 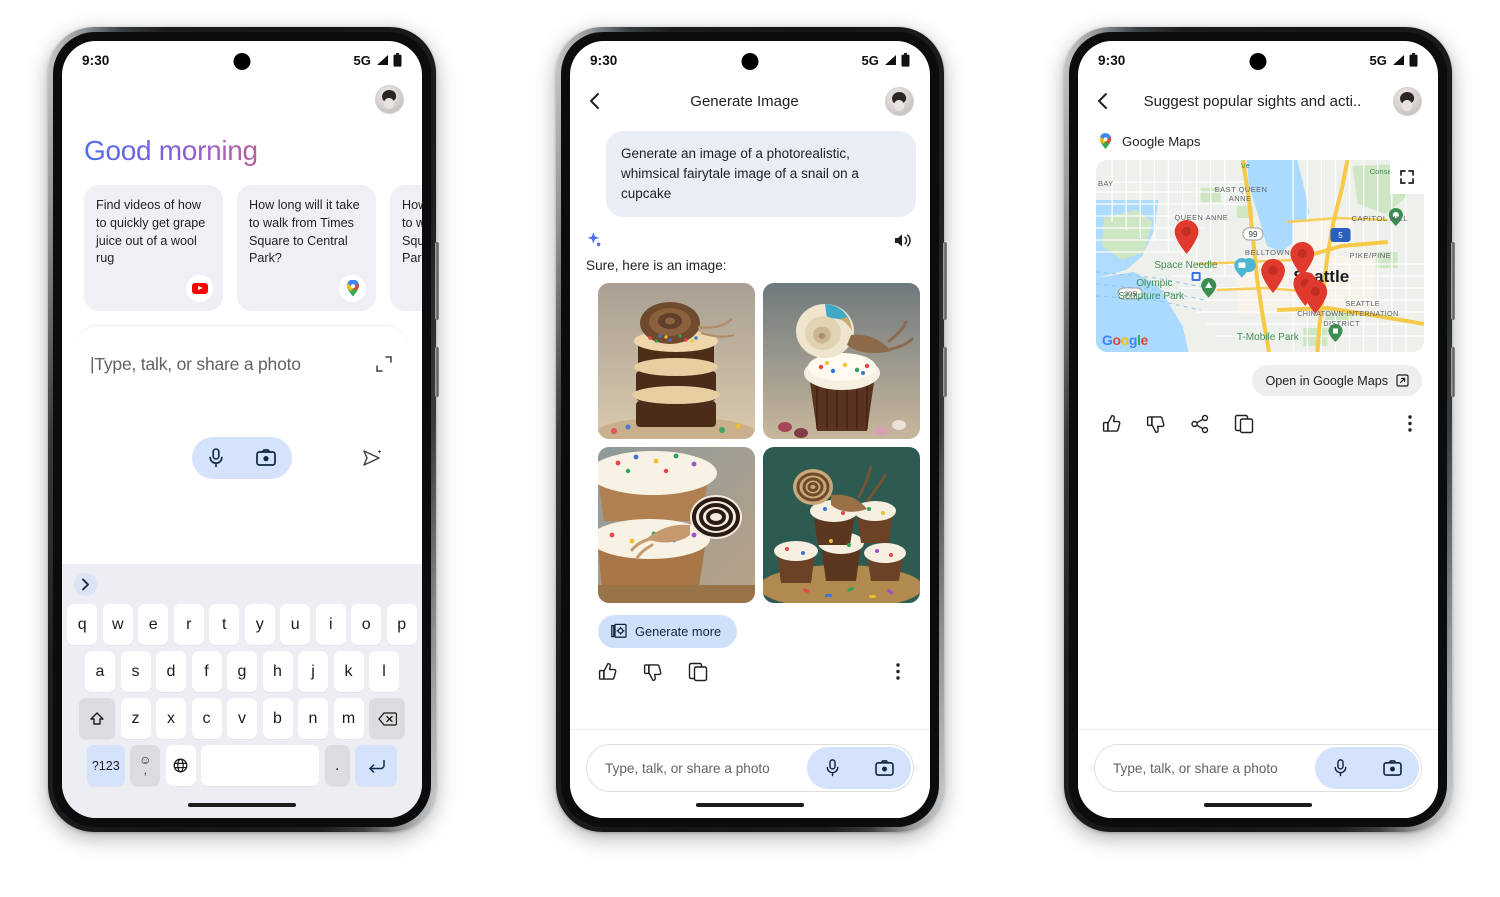 I want to click on key-k: k, so click(x=348, y=671).